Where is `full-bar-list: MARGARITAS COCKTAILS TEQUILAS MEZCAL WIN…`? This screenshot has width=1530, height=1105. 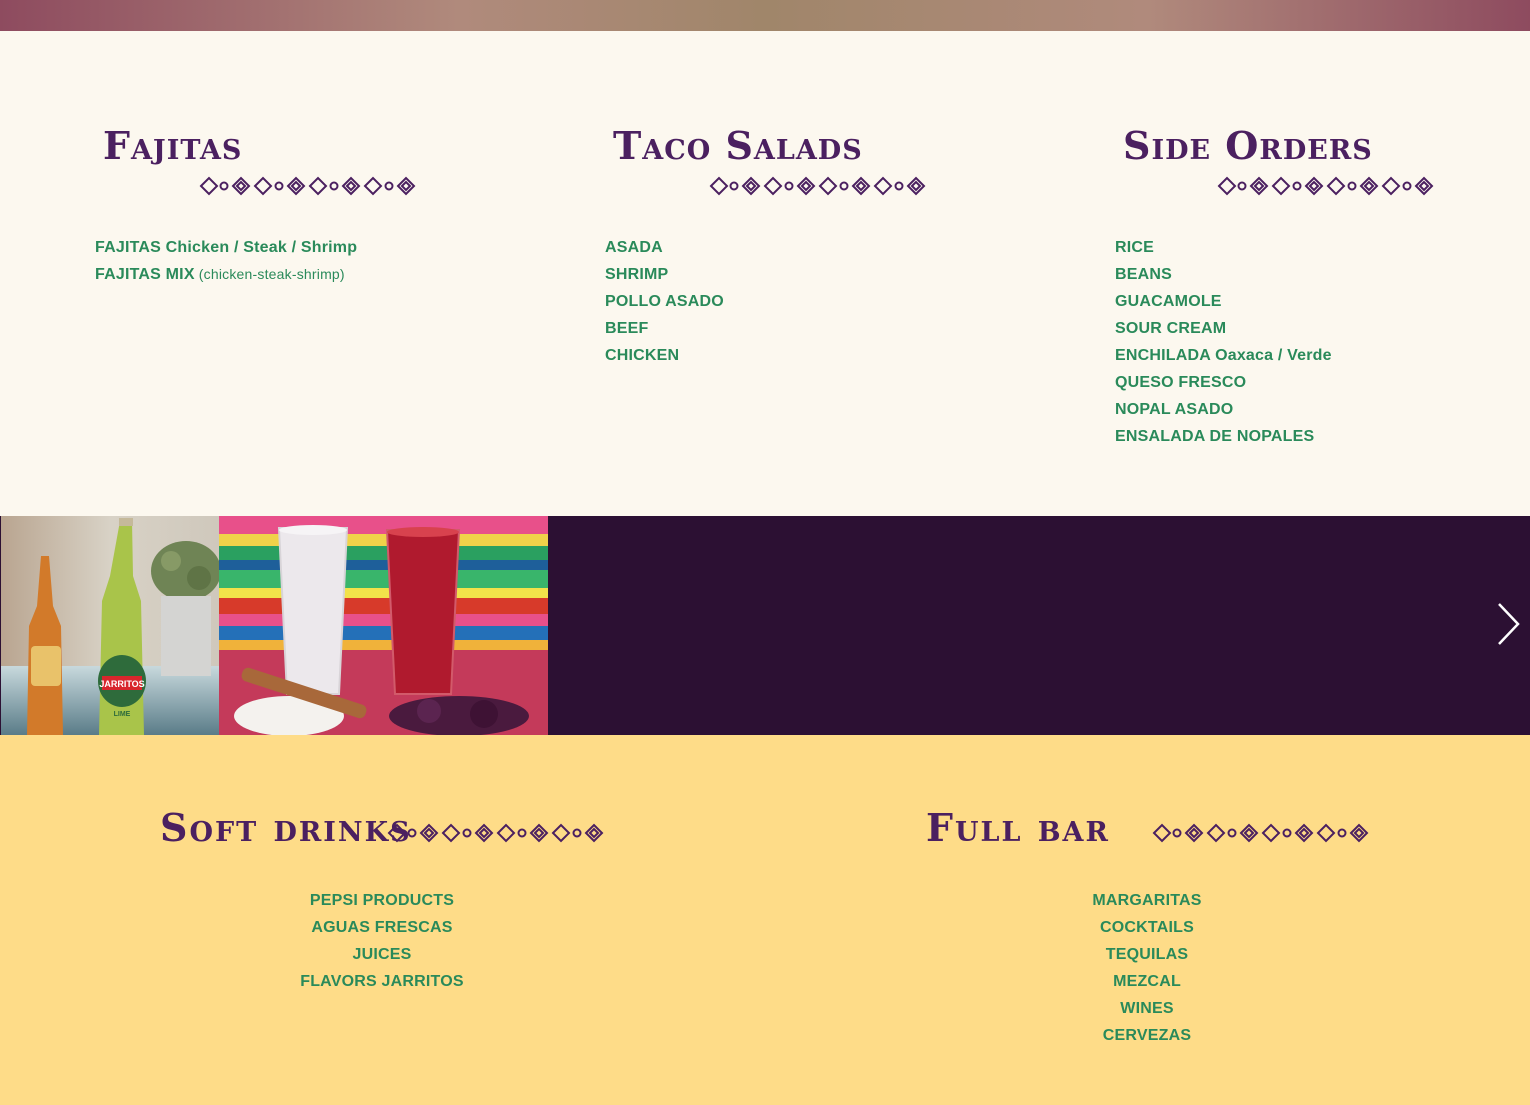
full-bar-list: MARGARITAS COCKTAILS TEQUILAS MEZCAL WIN… is located at coordinates (1147, 968).